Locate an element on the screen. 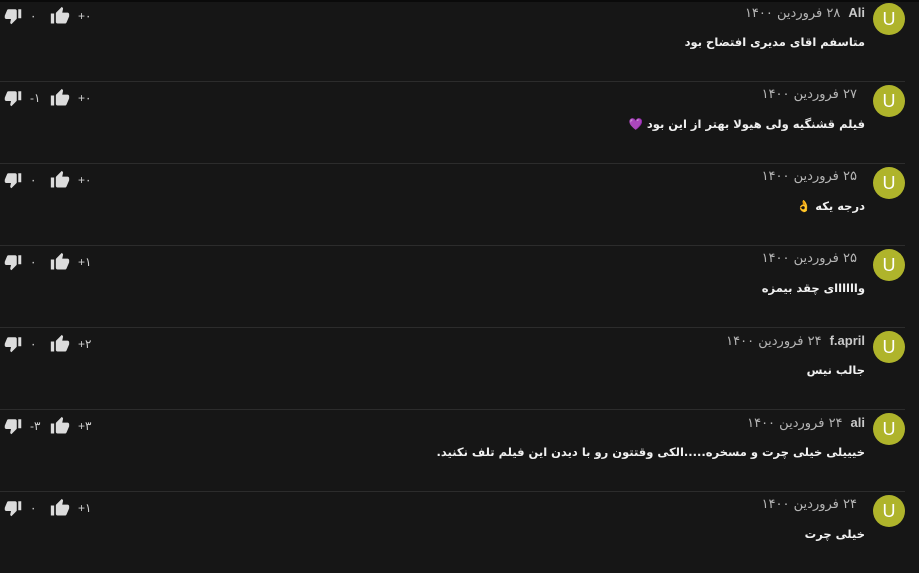  dislike-count: -۳ is located at coordinates (35, 426).